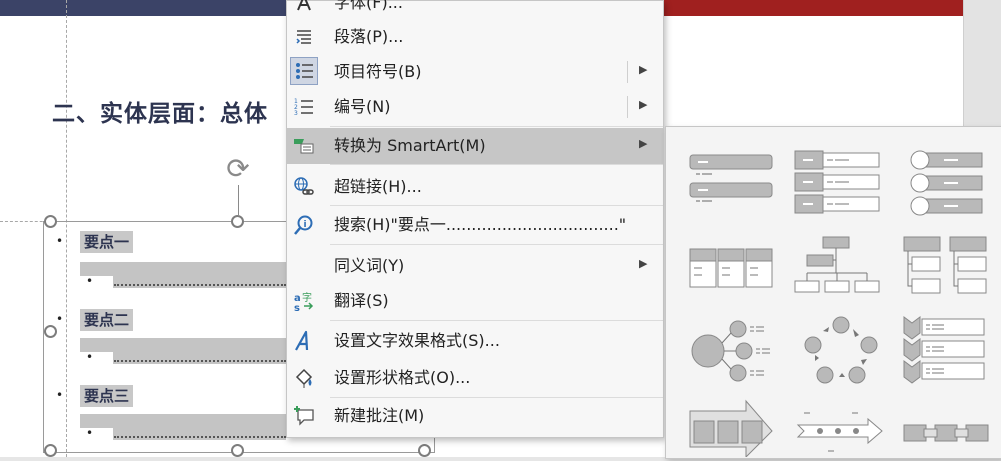 The image size is (1001, 461). What do you see at coordinates (296, 113) in the screenshot?
I see `svg-text: 3` at bounding box center [296, 113].